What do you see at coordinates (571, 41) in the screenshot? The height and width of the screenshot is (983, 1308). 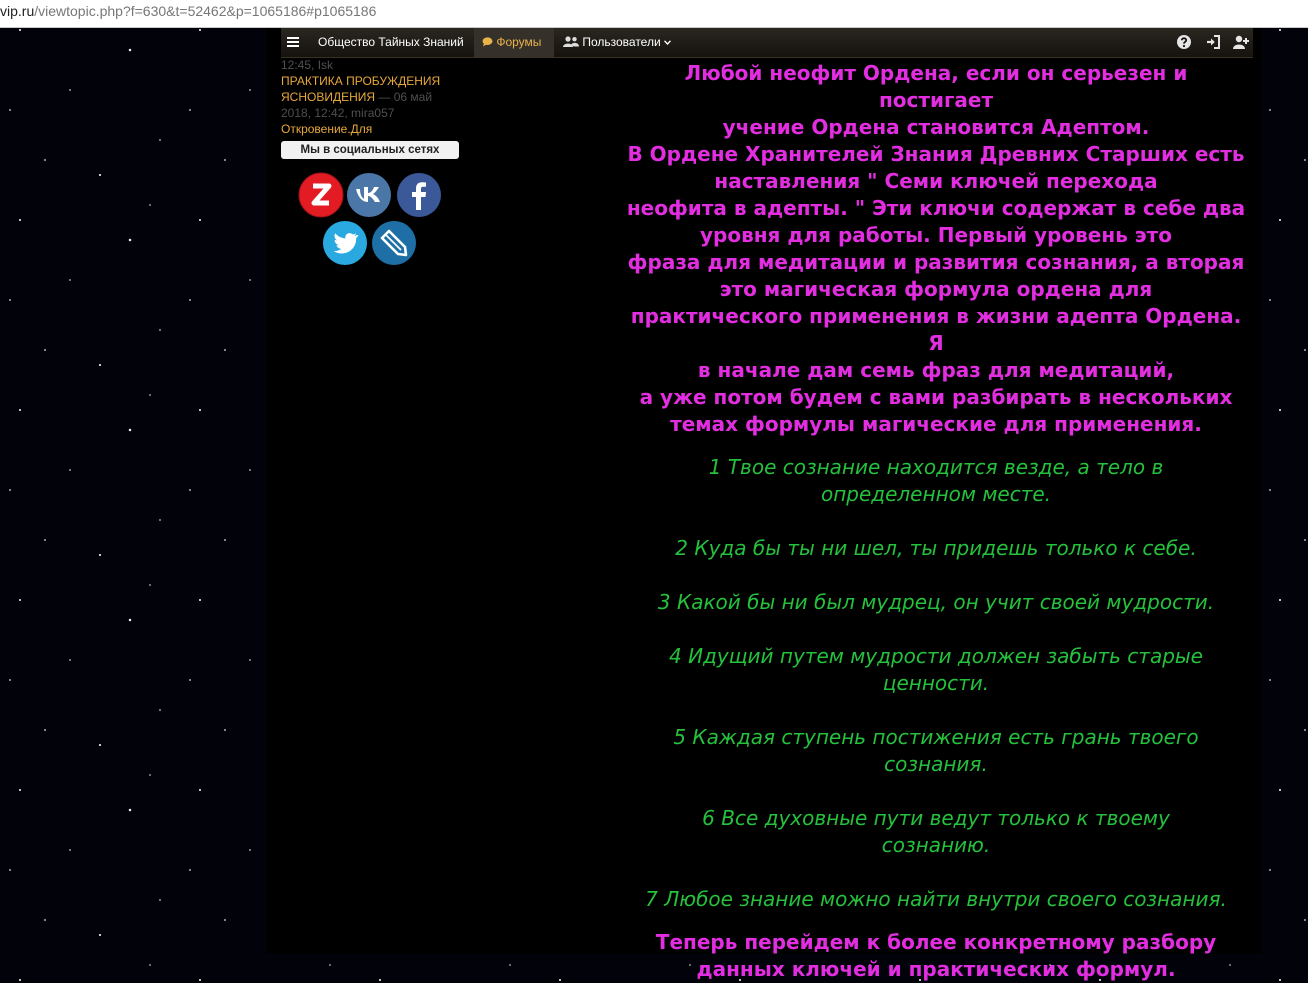 I see `users-icon` at bounding box center [571, 41].